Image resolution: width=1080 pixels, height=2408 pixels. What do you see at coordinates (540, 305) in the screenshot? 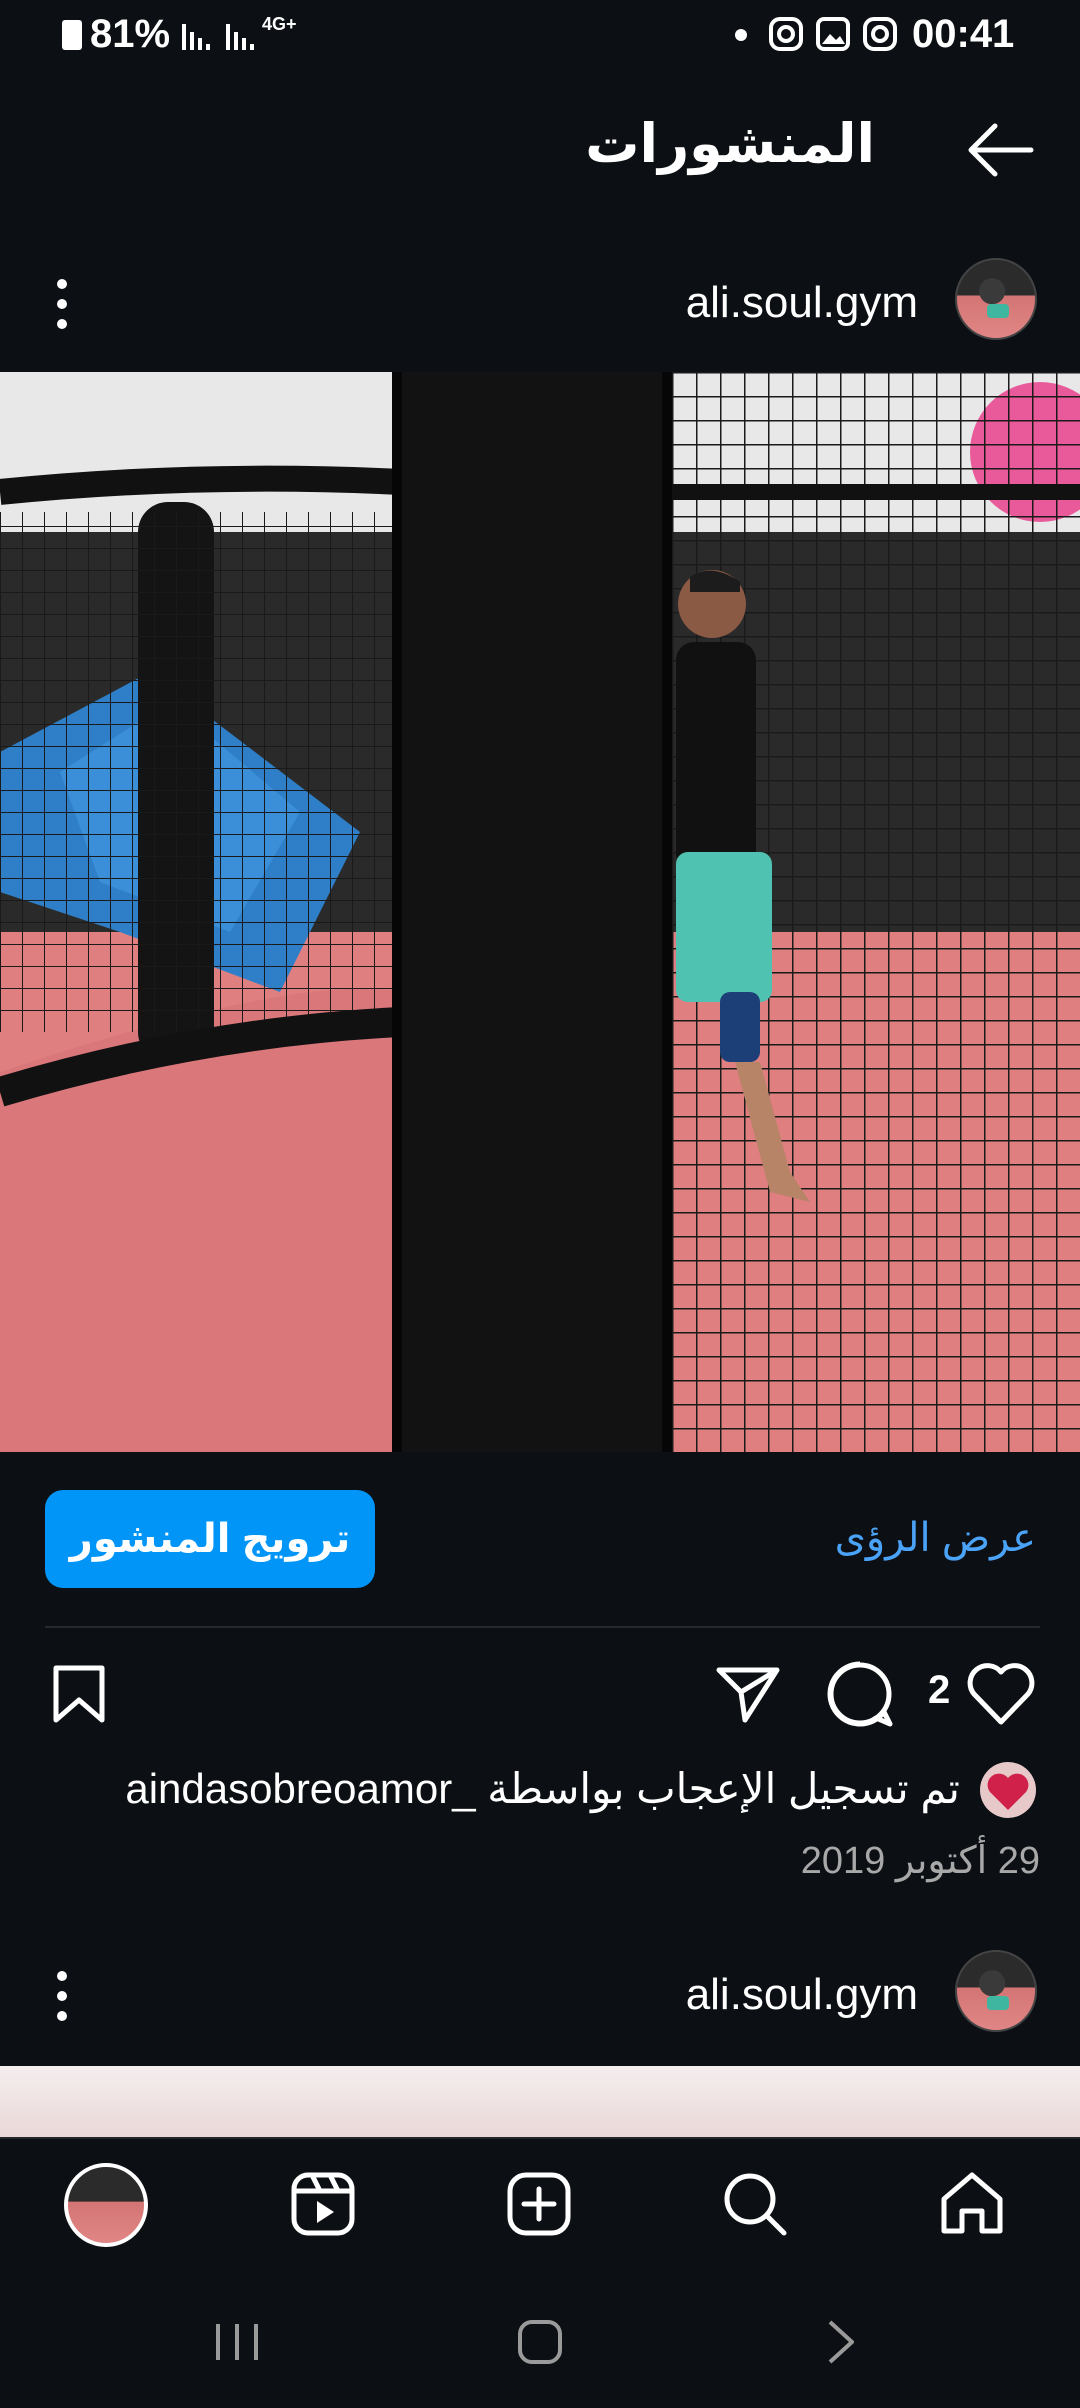
I see `post-header: ali.soul.gym` at bounding box center [540, 305].